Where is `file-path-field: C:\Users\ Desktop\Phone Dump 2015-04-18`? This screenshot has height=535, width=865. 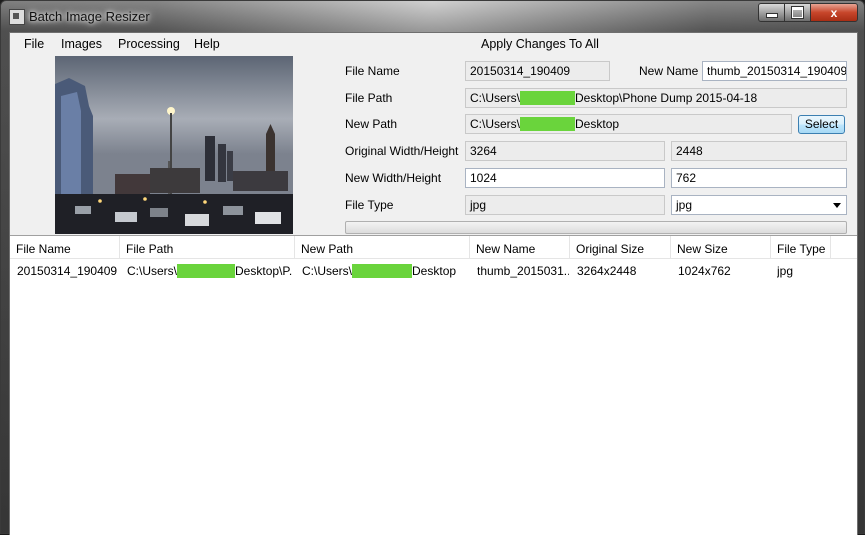
file-path-field: C:\Users\ Desktop\Phone Dump 2015-04-18 is located at coordinates (656, 98).